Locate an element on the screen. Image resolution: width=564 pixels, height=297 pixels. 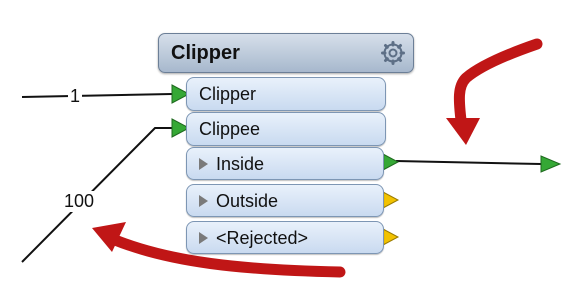
clipper-connection-line is located at coordinates (97, 95).